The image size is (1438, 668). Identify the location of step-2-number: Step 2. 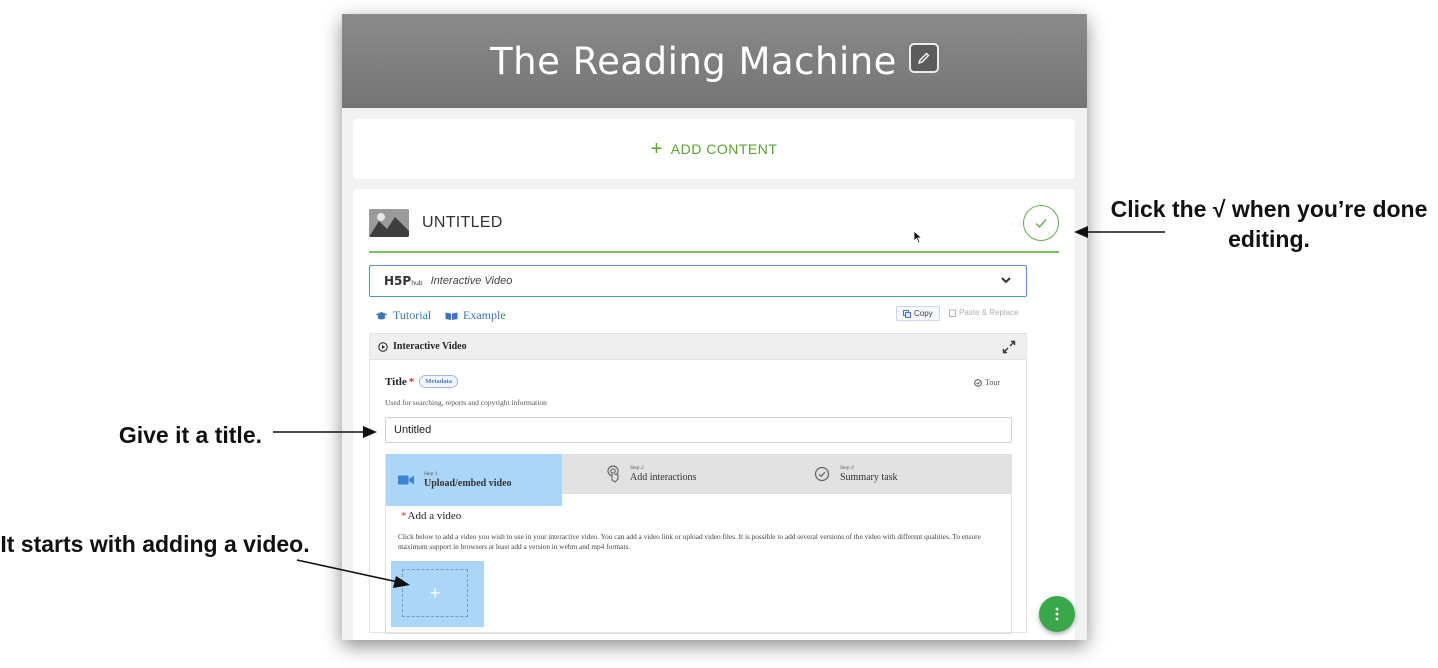
(637, 468).